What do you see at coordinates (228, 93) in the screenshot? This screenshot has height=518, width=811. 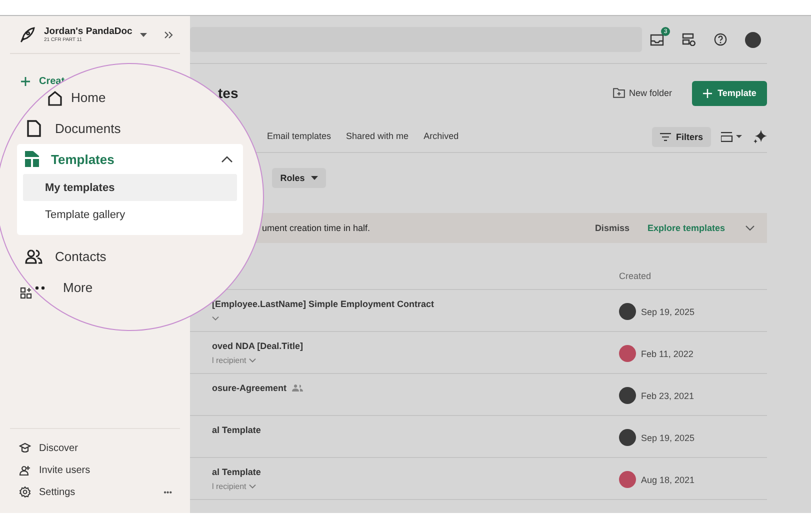 I see `page-title: tes` at bounding box center [228, 93].